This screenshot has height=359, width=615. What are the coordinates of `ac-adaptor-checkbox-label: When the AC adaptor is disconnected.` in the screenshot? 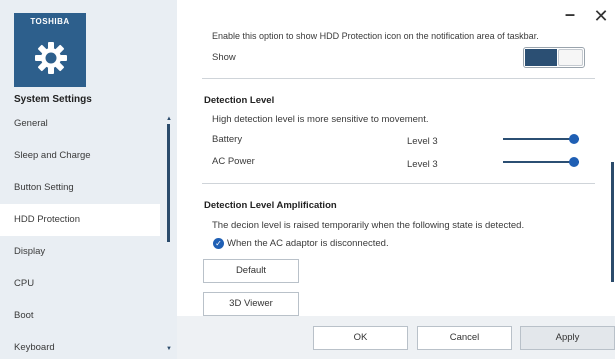 It's located at (308, 243).